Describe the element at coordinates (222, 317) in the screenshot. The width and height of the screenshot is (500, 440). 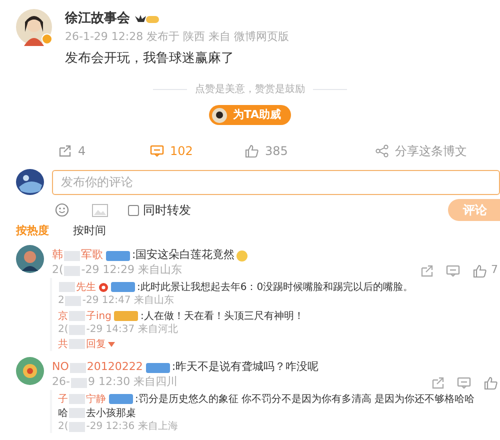
I see `reply-text: :人在做！天在看！头顶三尺有神明！` at that location.